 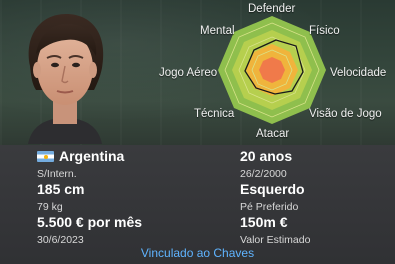 I want to click on preferred-foot-label: Pé Preferido, so click(x=269, y=207).